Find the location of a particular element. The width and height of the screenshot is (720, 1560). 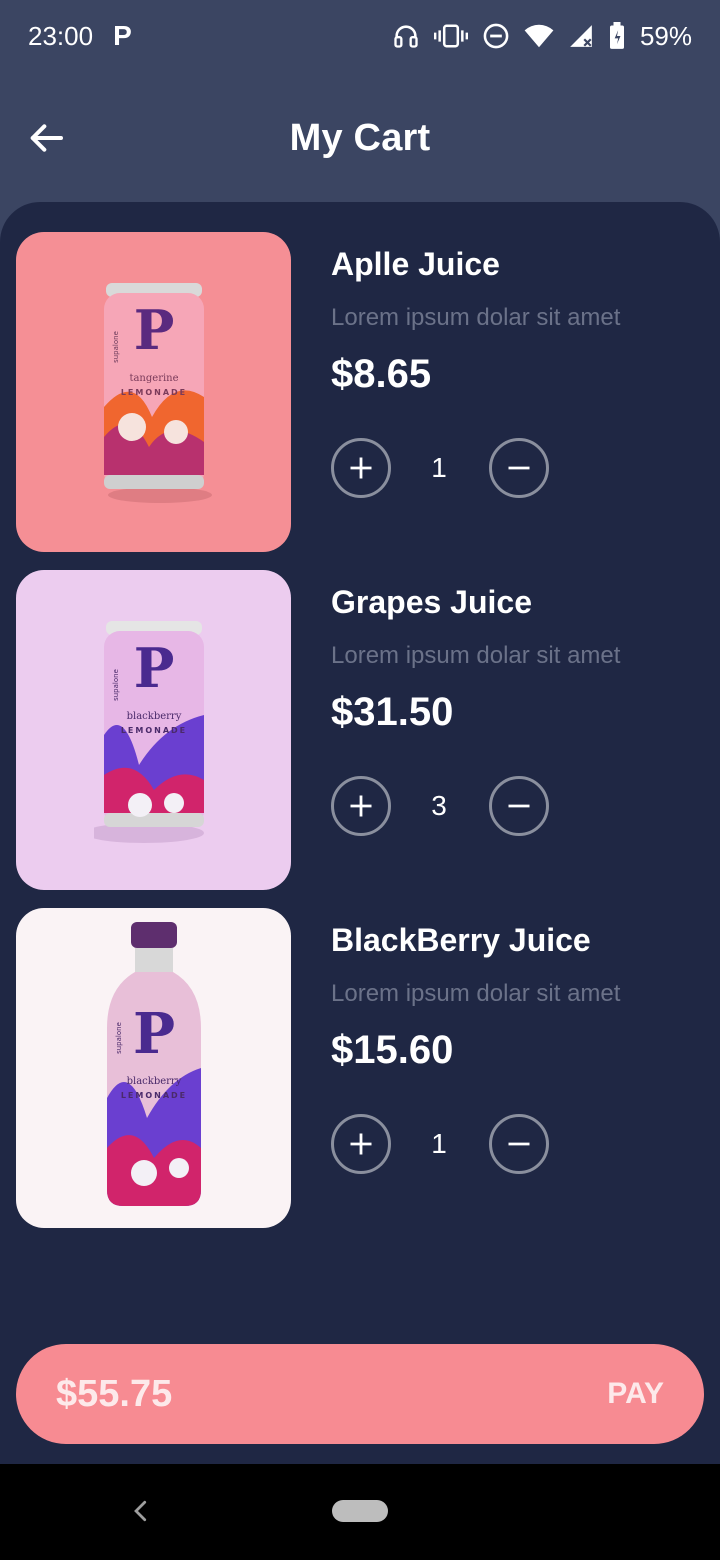

can-flavor: blackberry is located at coordinates (153, 716).